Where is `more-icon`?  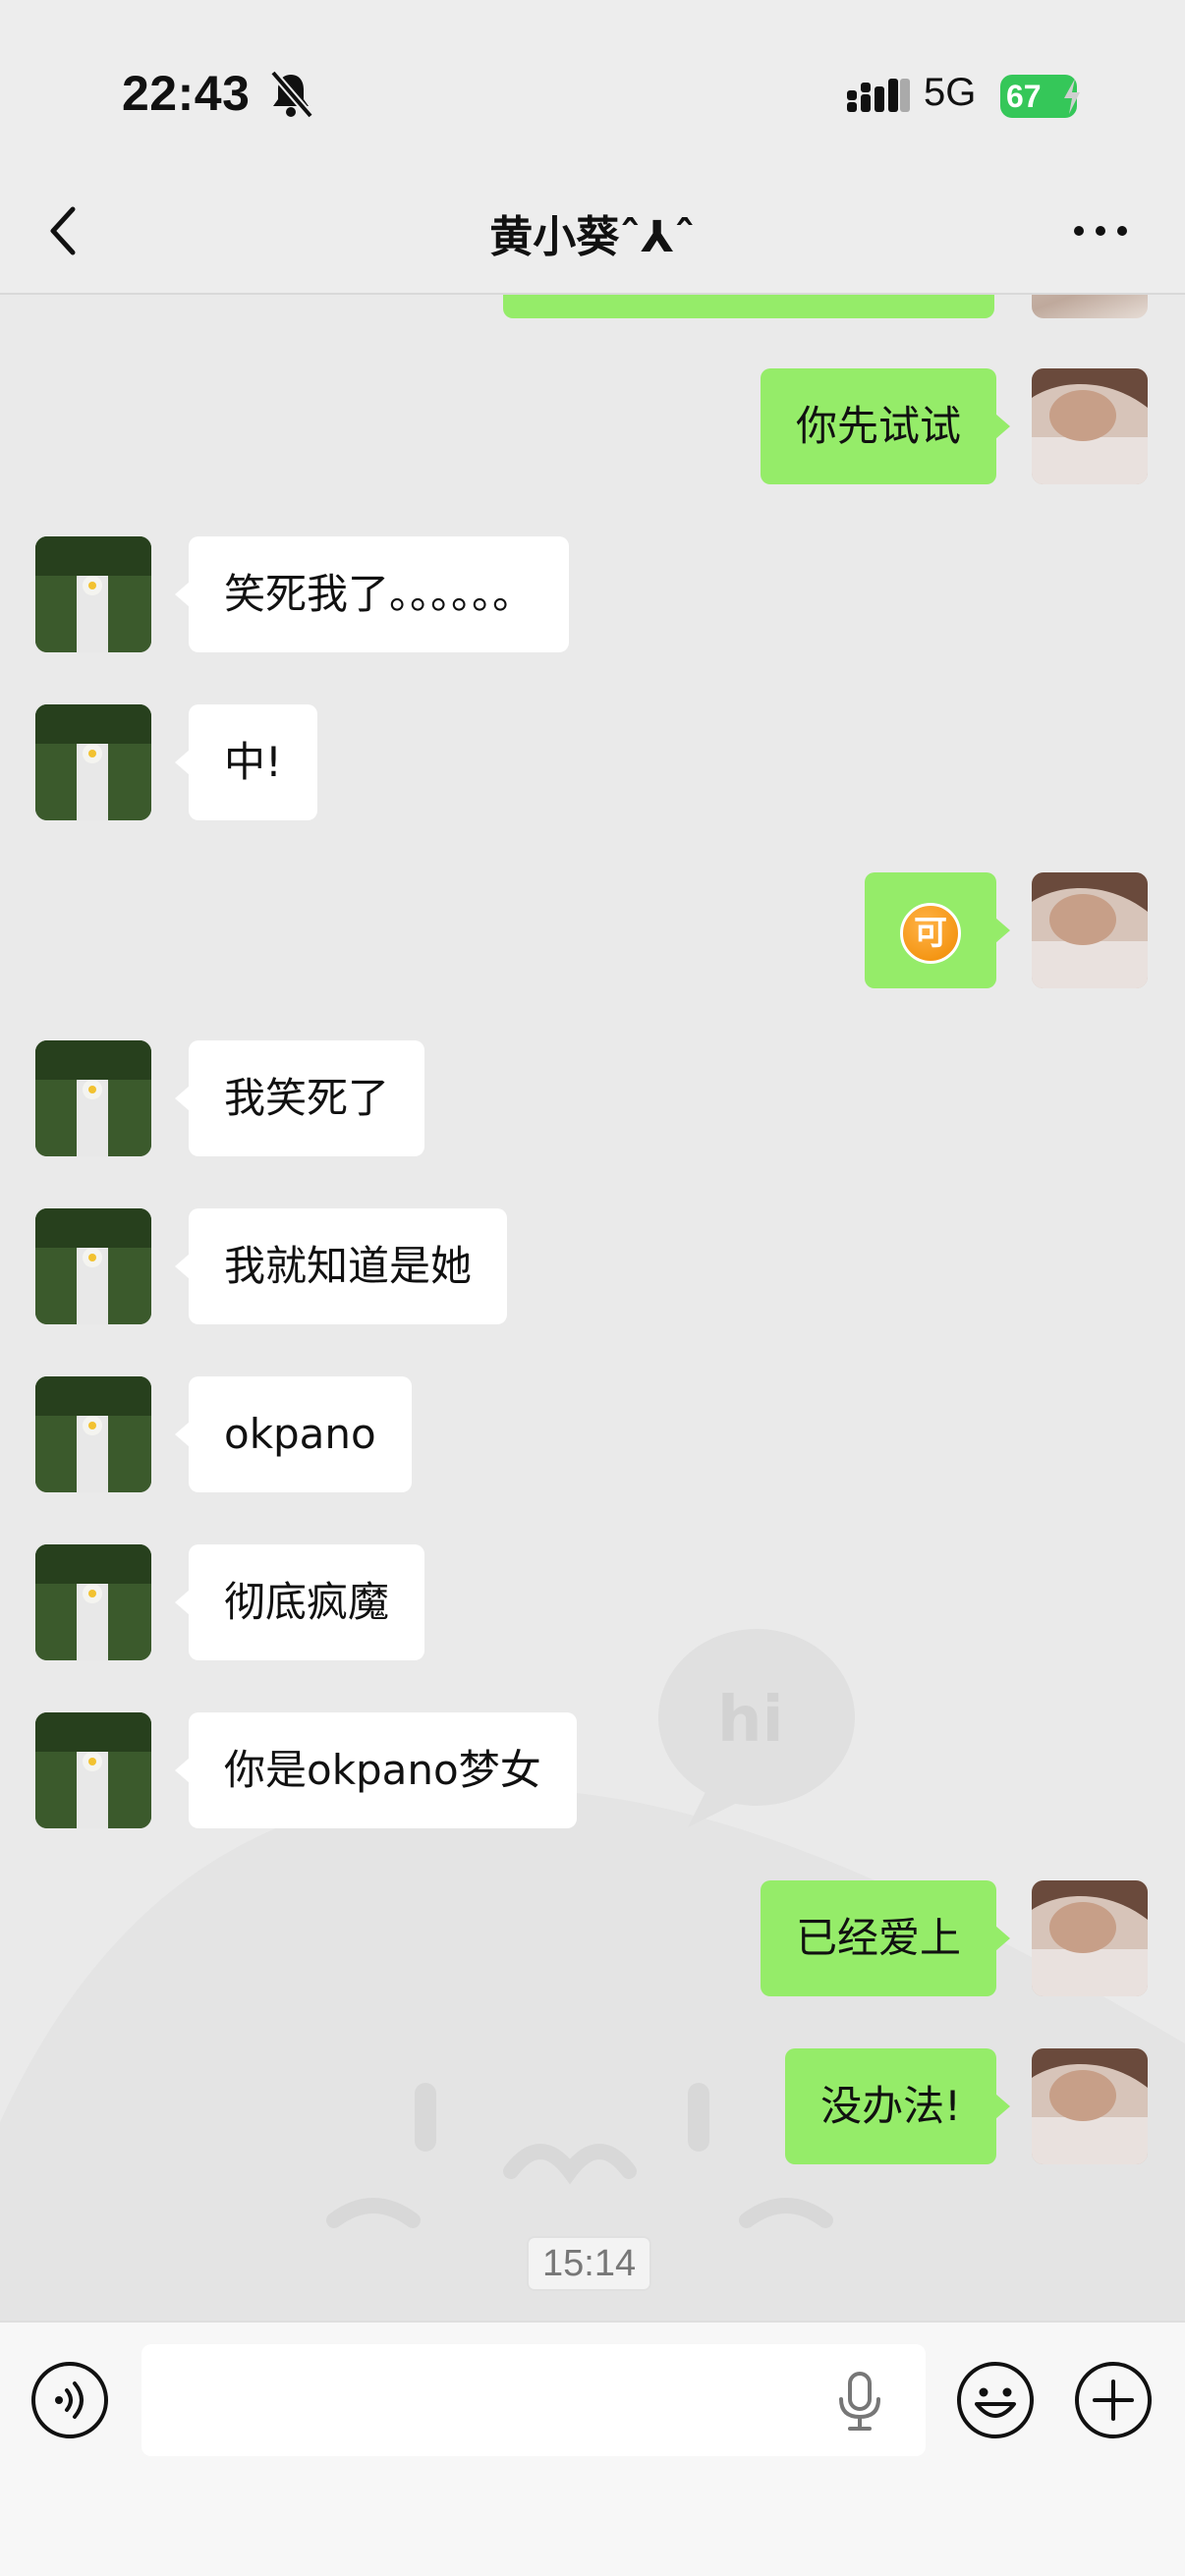 more-icon is located at coordinates (1100, 231).